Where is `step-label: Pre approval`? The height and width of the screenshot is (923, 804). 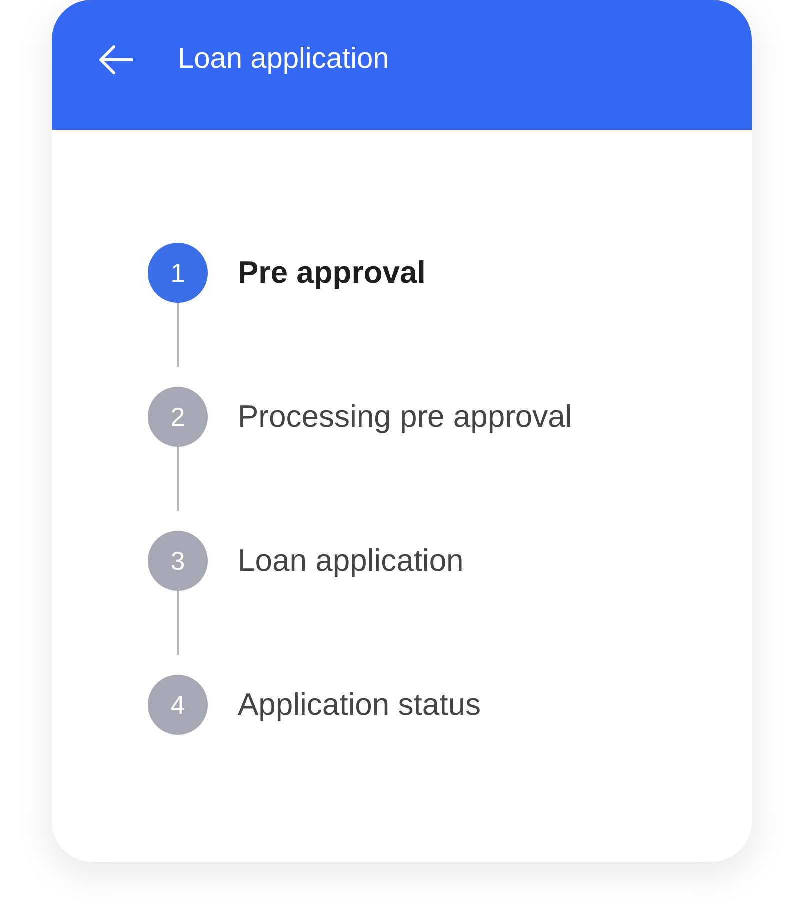
step-label: Pre approval is located at coordinates (332, 273).